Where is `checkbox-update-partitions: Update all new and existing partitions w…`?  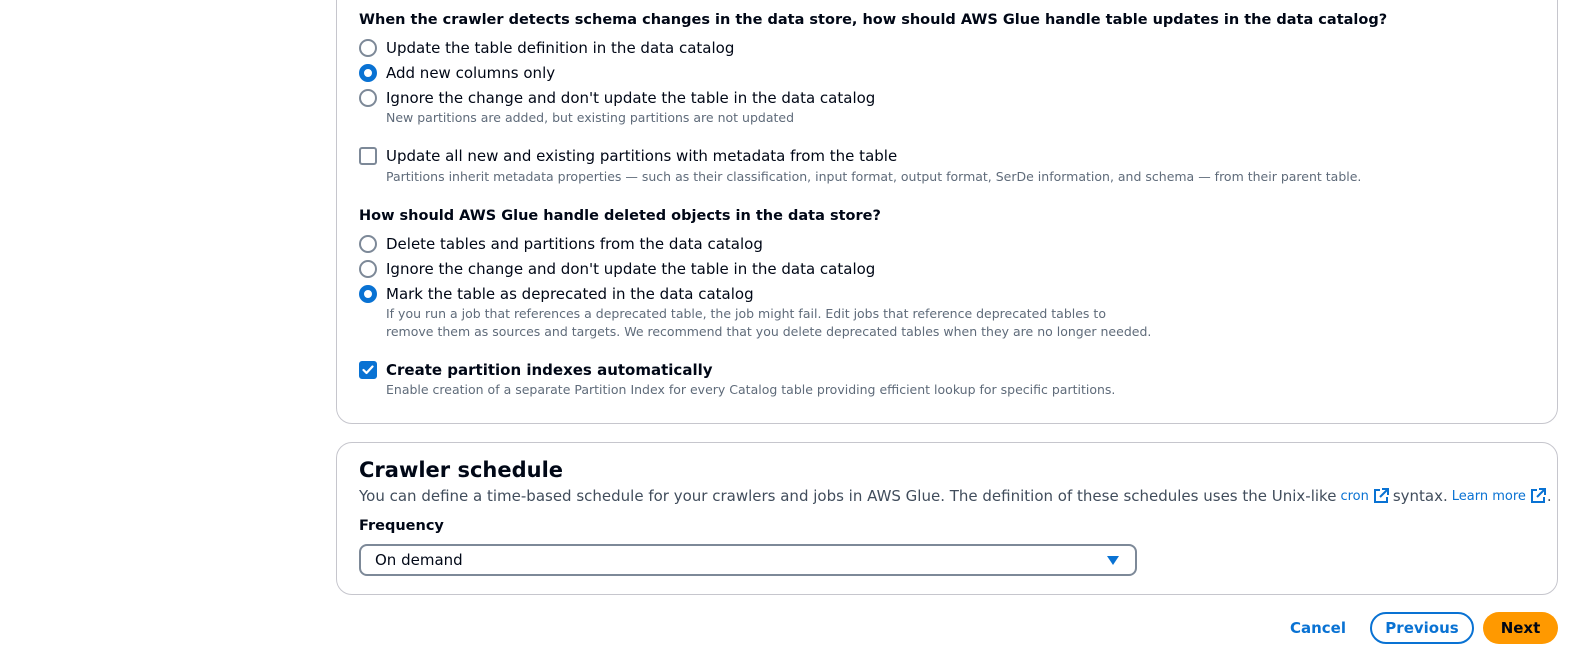 checkbox-update-partitions: Update all new and existing partitions w… is located at coordinates (628, 156).